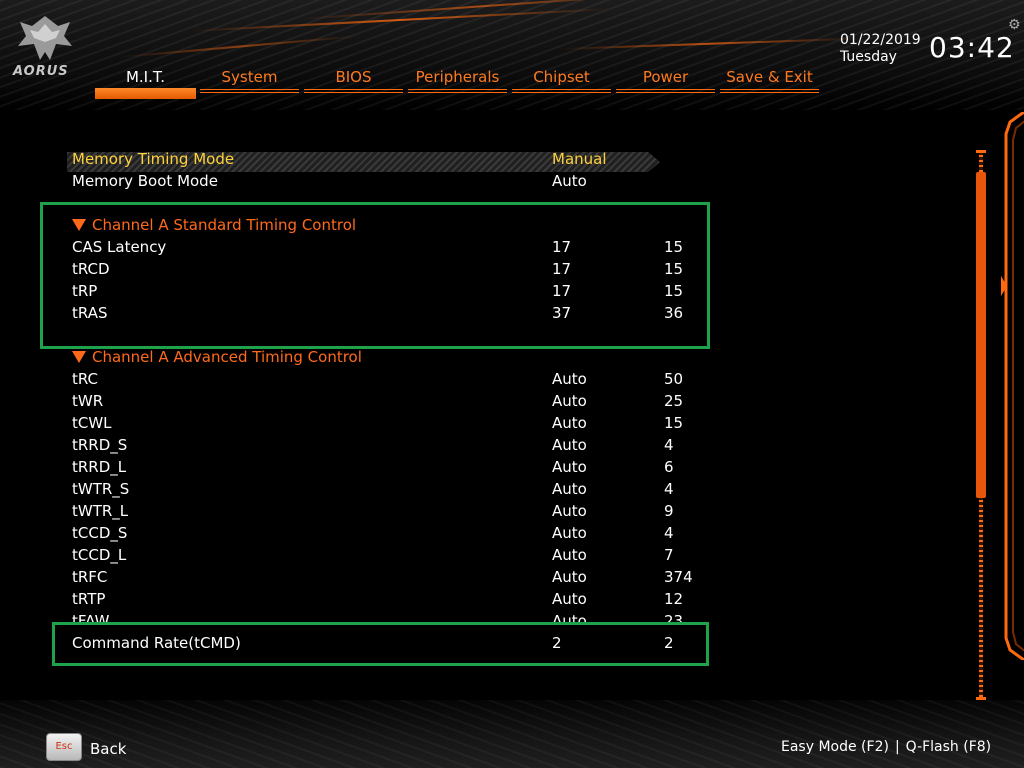 Image resolution: width=1024 pixels, height=768 pixels. Describe the element at coordinates (92, 423) in the screenshot. I see `timing-label: tCWL` at that location.